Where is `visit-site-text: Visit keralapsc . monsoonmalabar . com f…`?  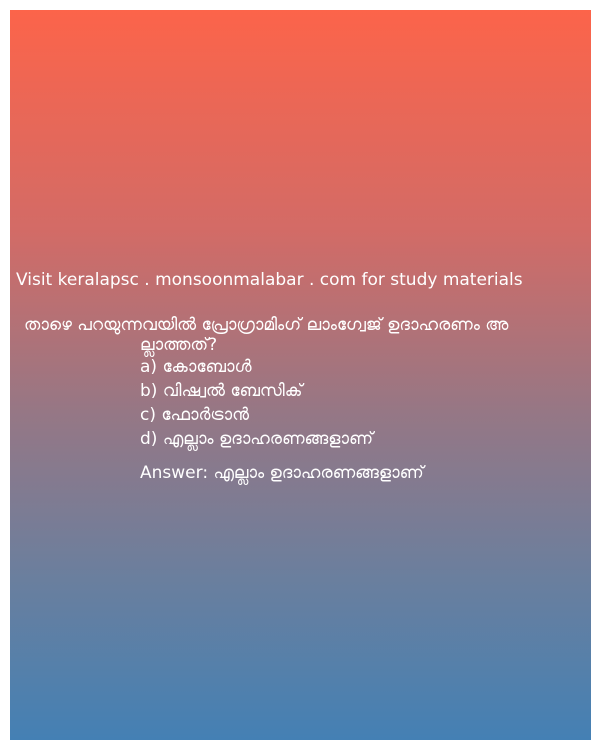
visit-site-text: Visit keralapsc . monsoonmalabar . com f… is located at coordinates (269, 280).